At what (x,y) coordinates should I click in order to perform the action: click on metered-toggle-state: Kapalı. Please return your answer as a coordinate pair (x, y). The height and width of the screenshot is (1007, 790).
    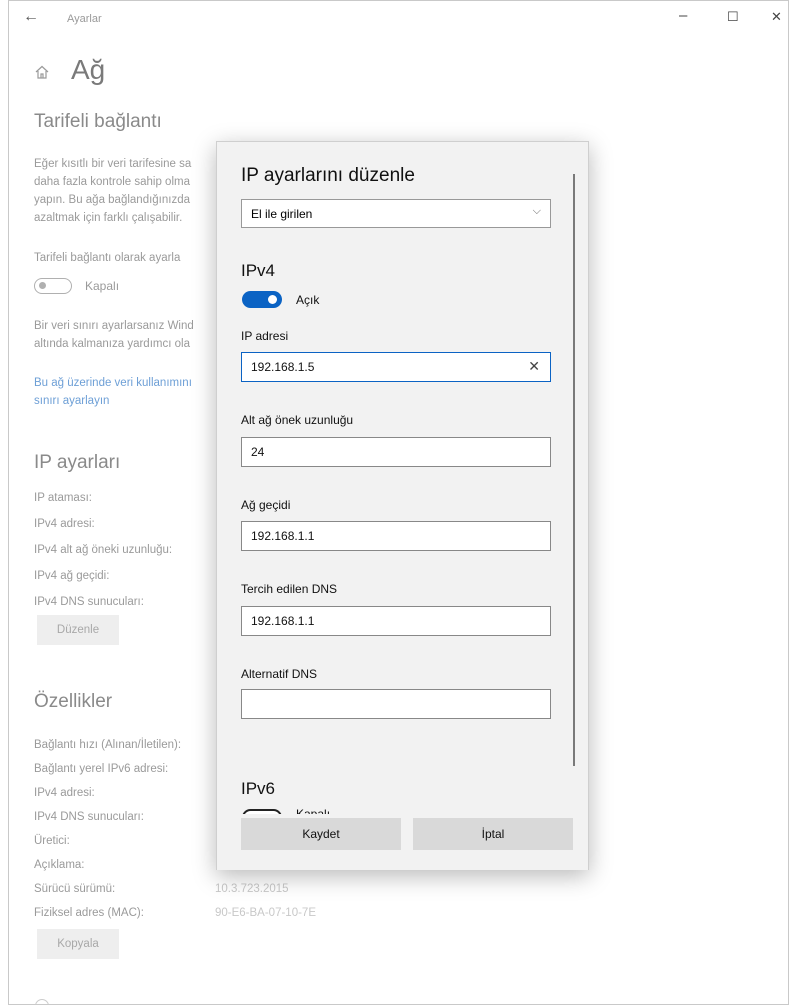
    Looking at the image, I should click on (102, 286).